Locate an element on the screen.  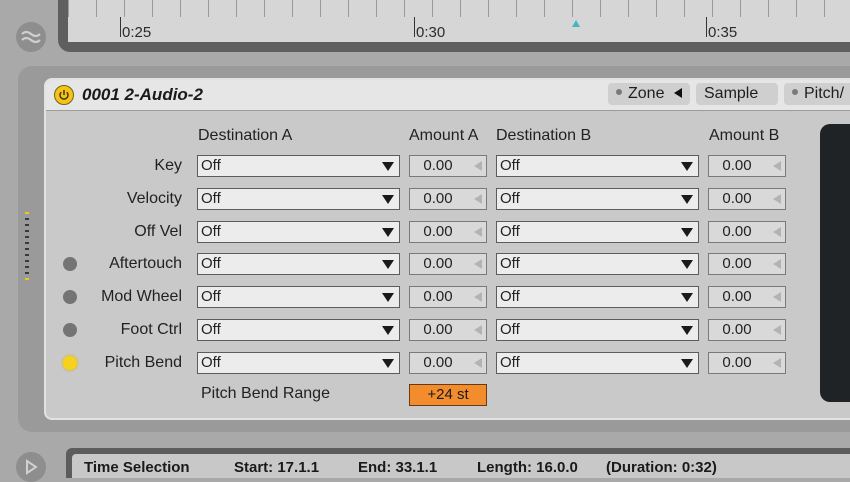
row-label-pitch-bend: Pitch Bend is located at coordinates (143, 362).